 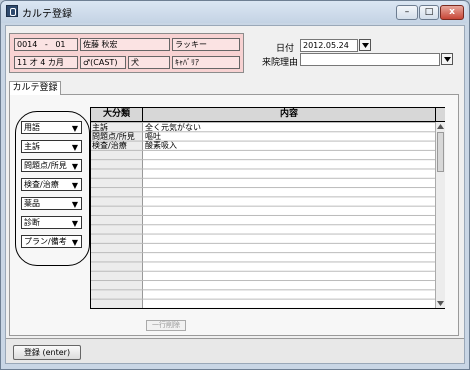 I want to click on grid-row-category: 主訴, so click(x=100, y=127).